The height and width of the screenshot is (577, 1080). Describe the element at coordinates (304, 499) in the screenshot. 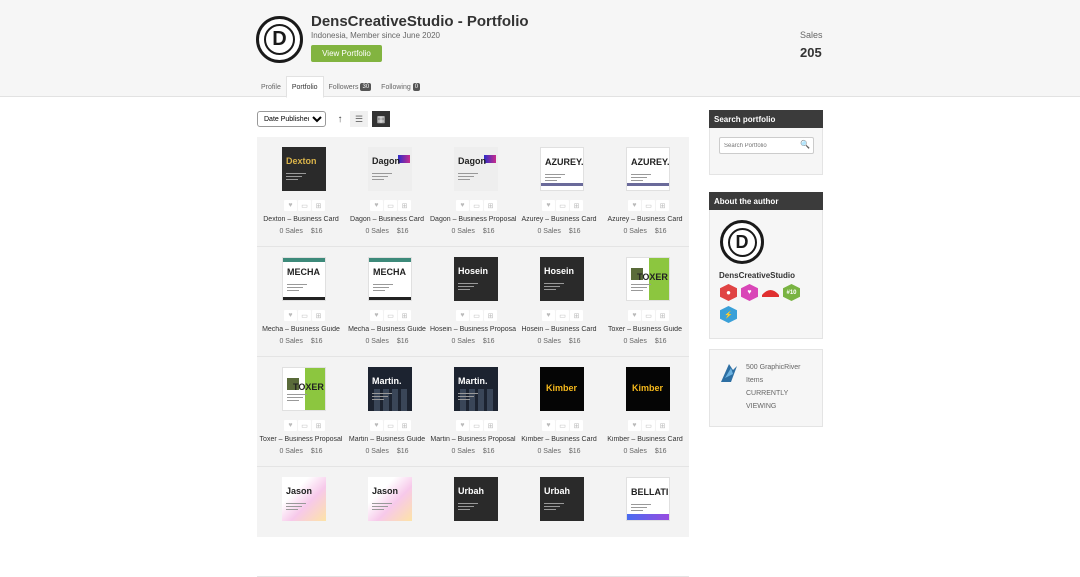

I see `item-thumbnail: Jason` at that location.